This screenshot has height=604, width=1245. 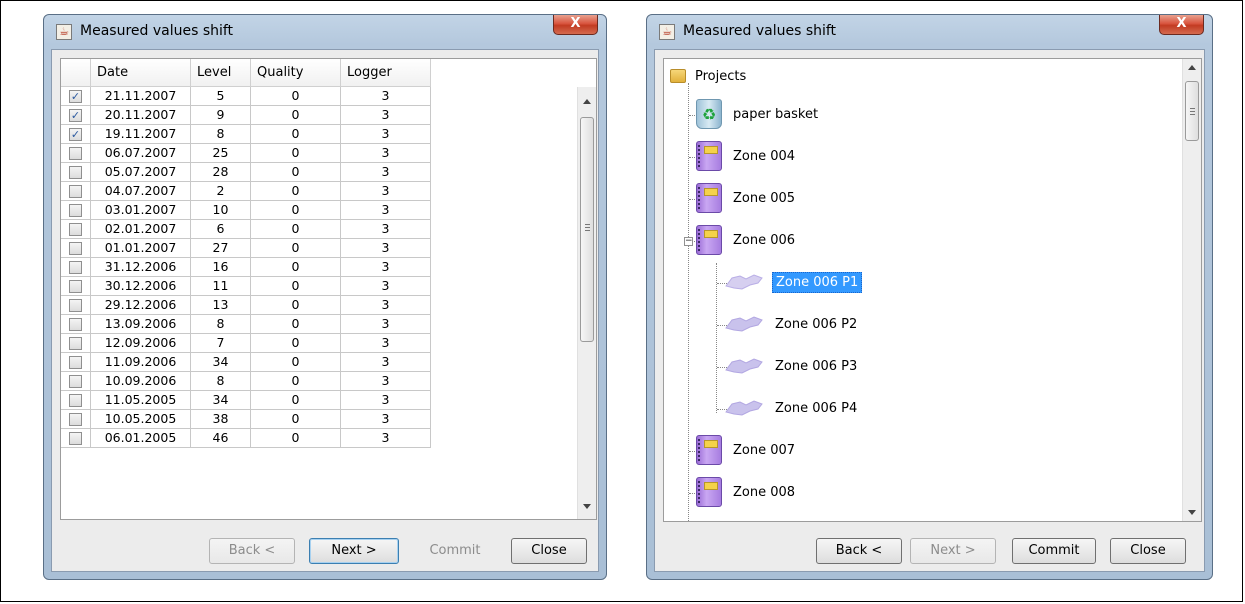 I want to click on table-row: 01.01.2007 27 0 3, so click(x=246, y=248).